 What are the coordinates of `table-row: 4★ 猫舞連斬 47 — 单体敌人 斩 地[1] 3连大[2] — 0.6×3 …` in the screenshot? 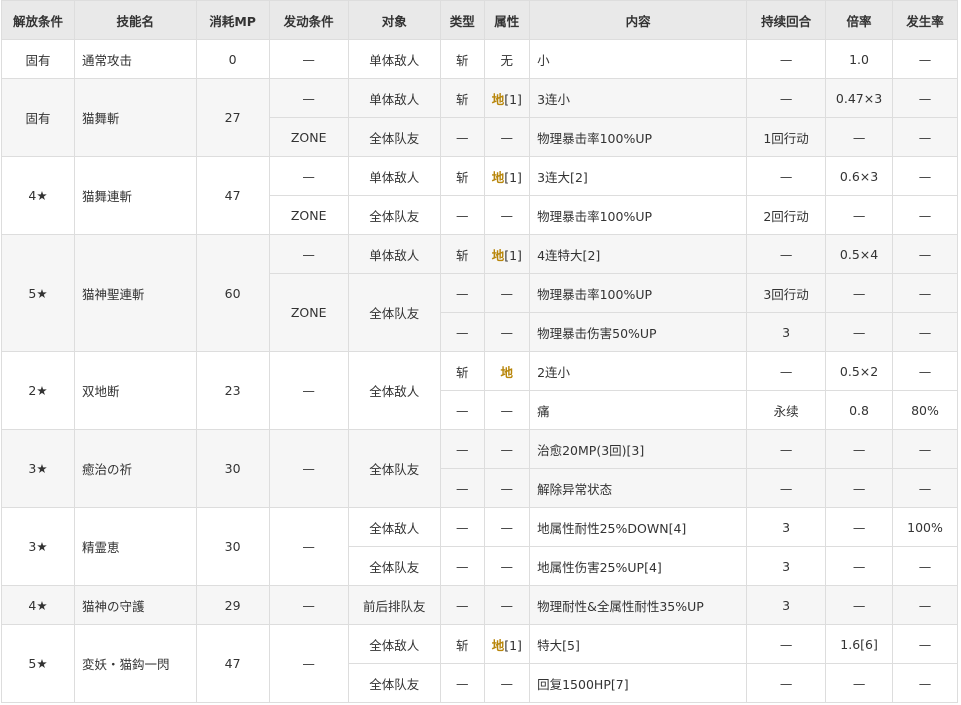 It's located at (479, 195).